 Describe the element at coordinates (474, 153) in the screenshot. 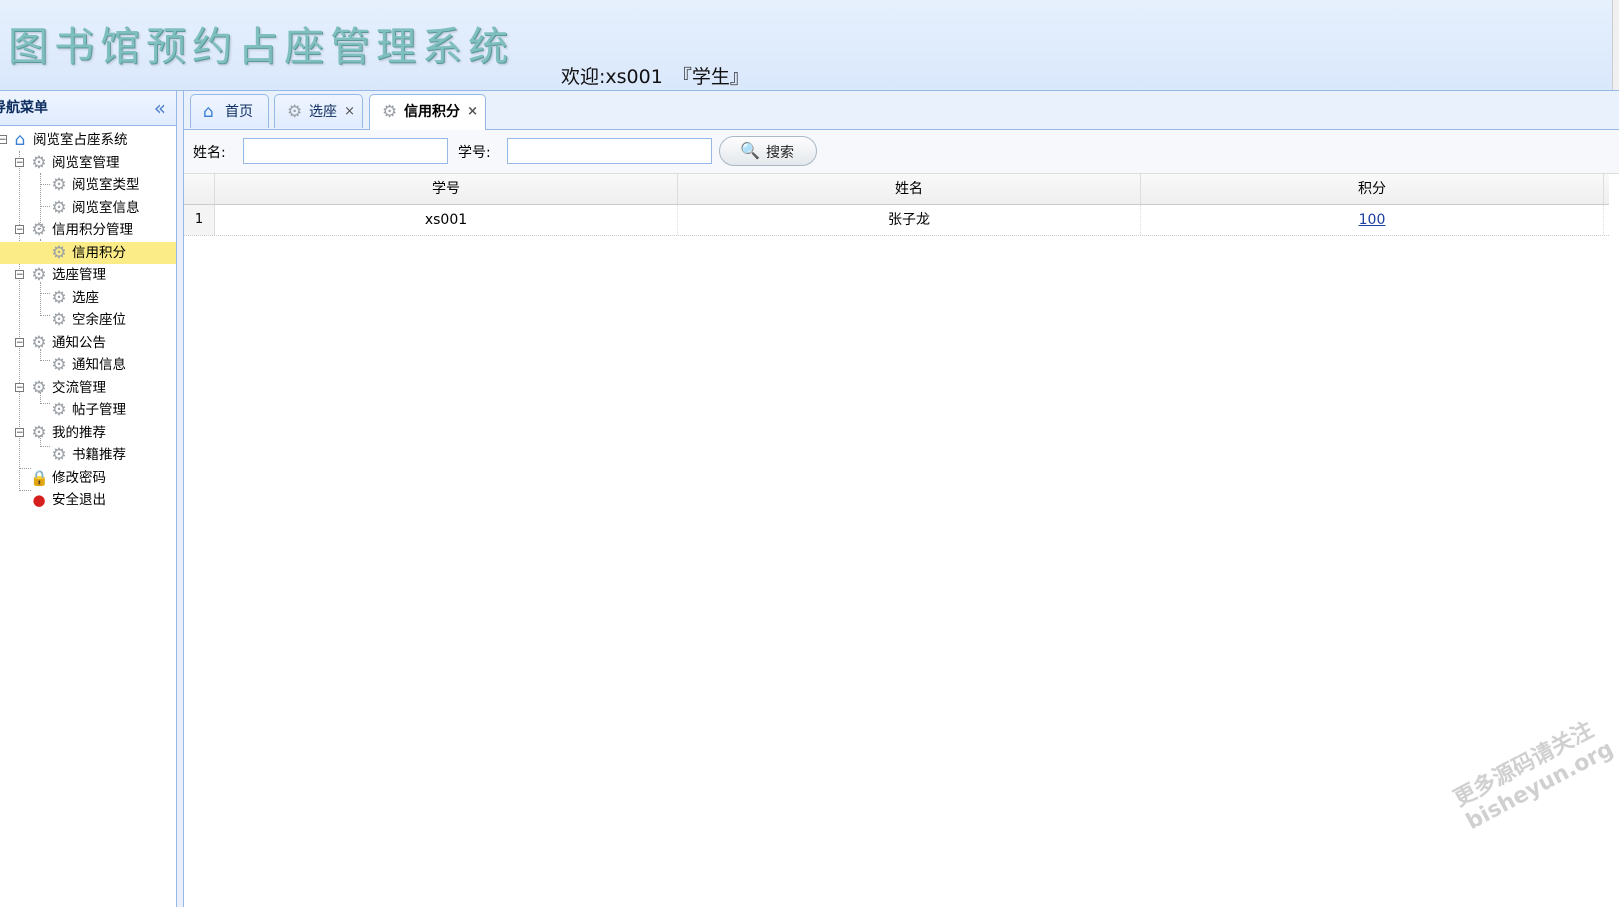

I see `student-id-label: 学号:` at that location.